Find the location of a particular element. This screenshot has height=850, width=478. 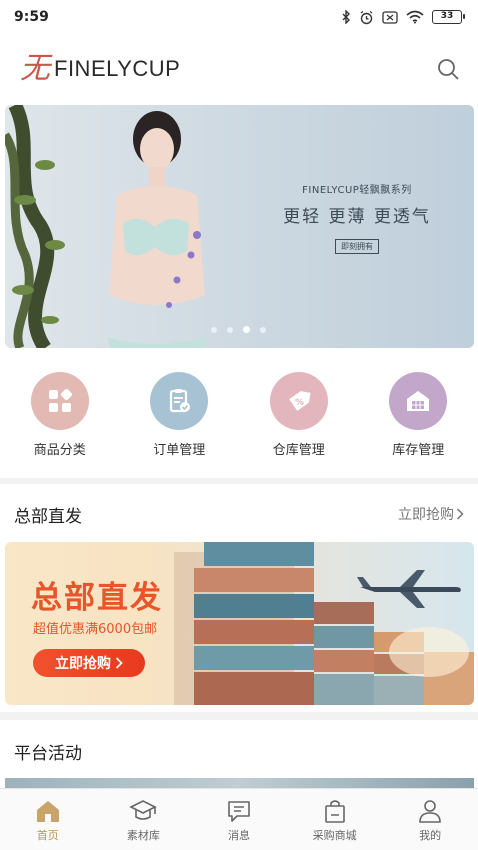

banner-vine-illustration is located at coordinates (35, 226).